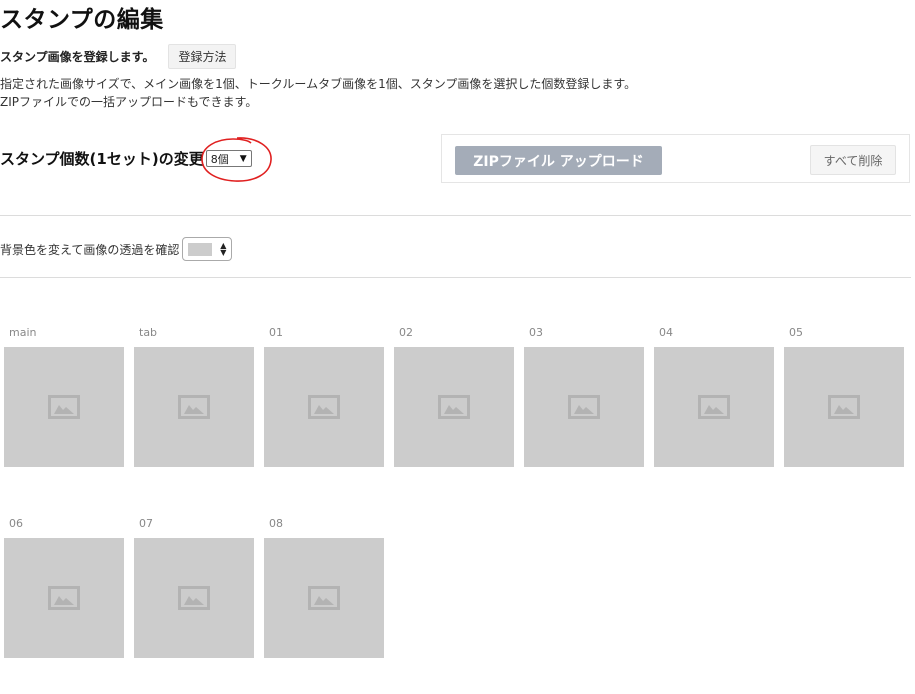  What do you see at coordinates (276, 523) in the screenshot?
I see `stamp-slot-label: 08` at bounding box center [276, 523].